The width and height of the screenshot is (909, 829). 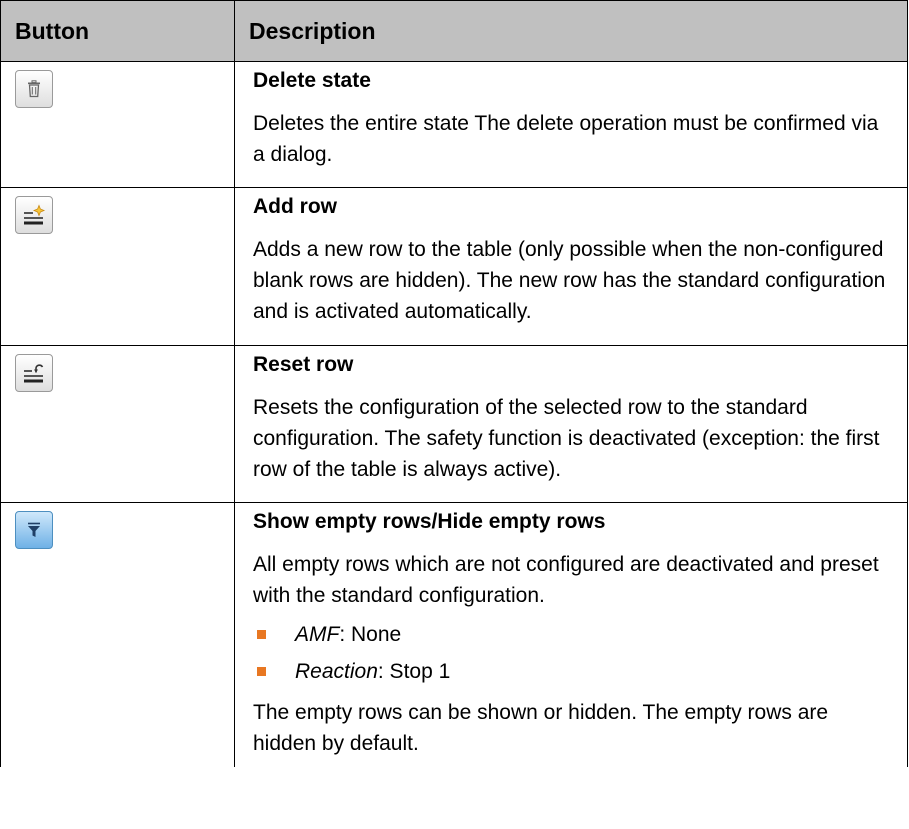 I want to click on delete-state-button, so click(x=34, y=89).